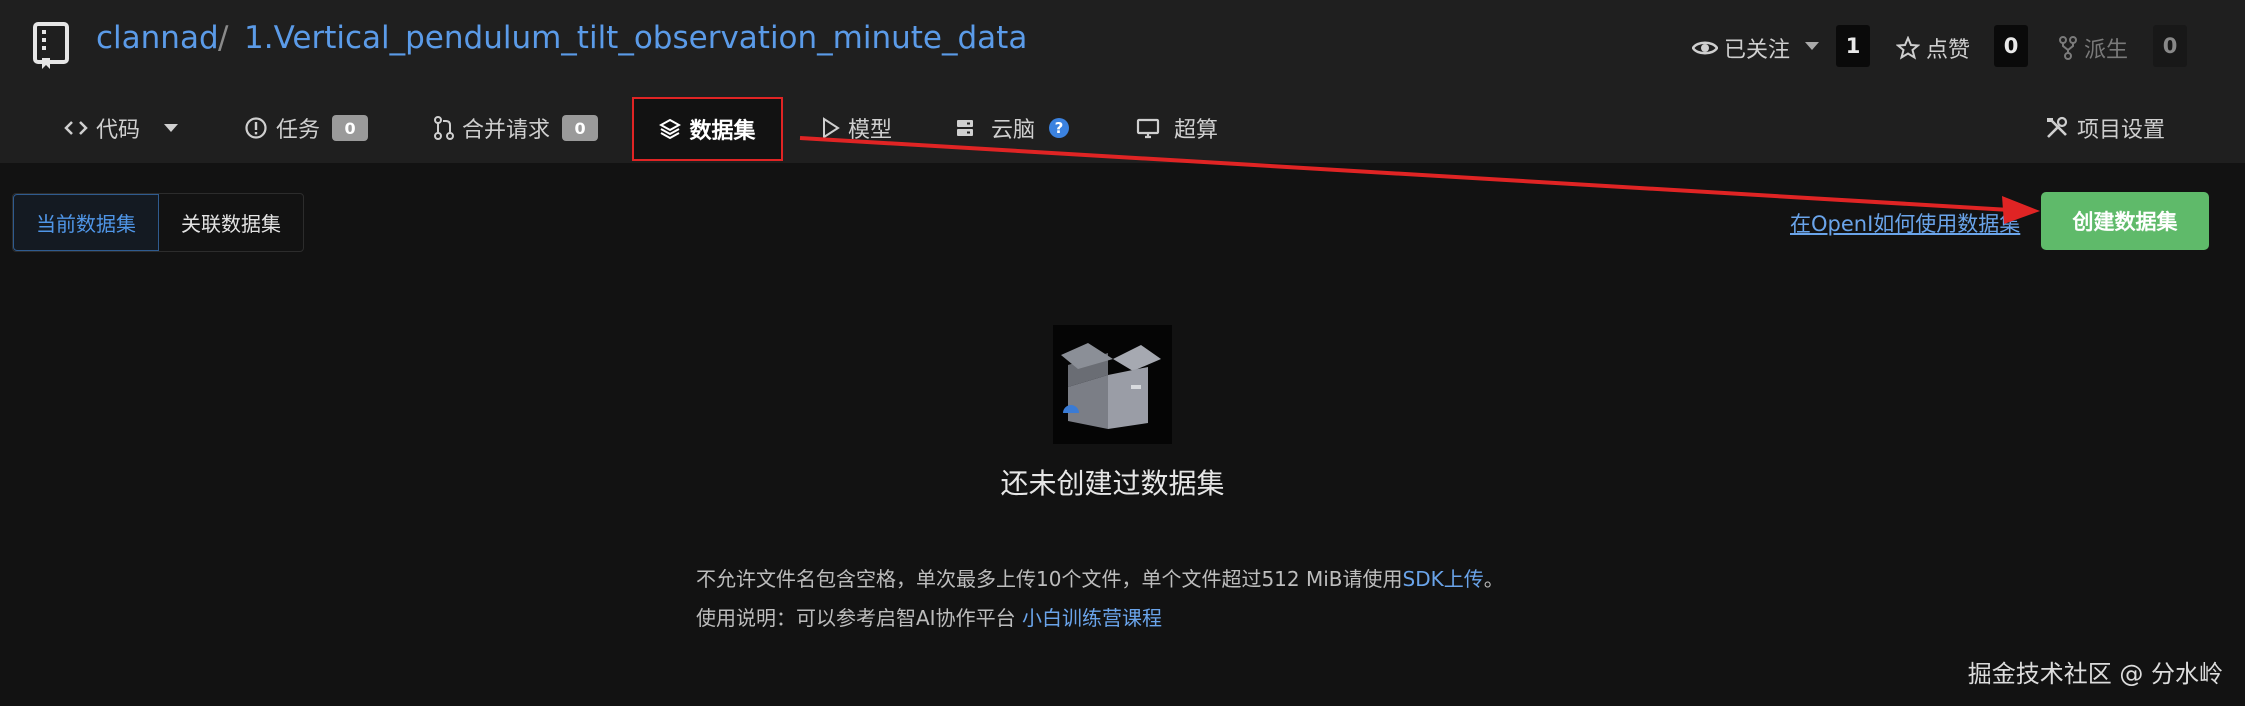 This screenshot has height=706, width=2245. I want to click on watermark: 掘金技术社区 @ 分水岭, so click(2095, 674).